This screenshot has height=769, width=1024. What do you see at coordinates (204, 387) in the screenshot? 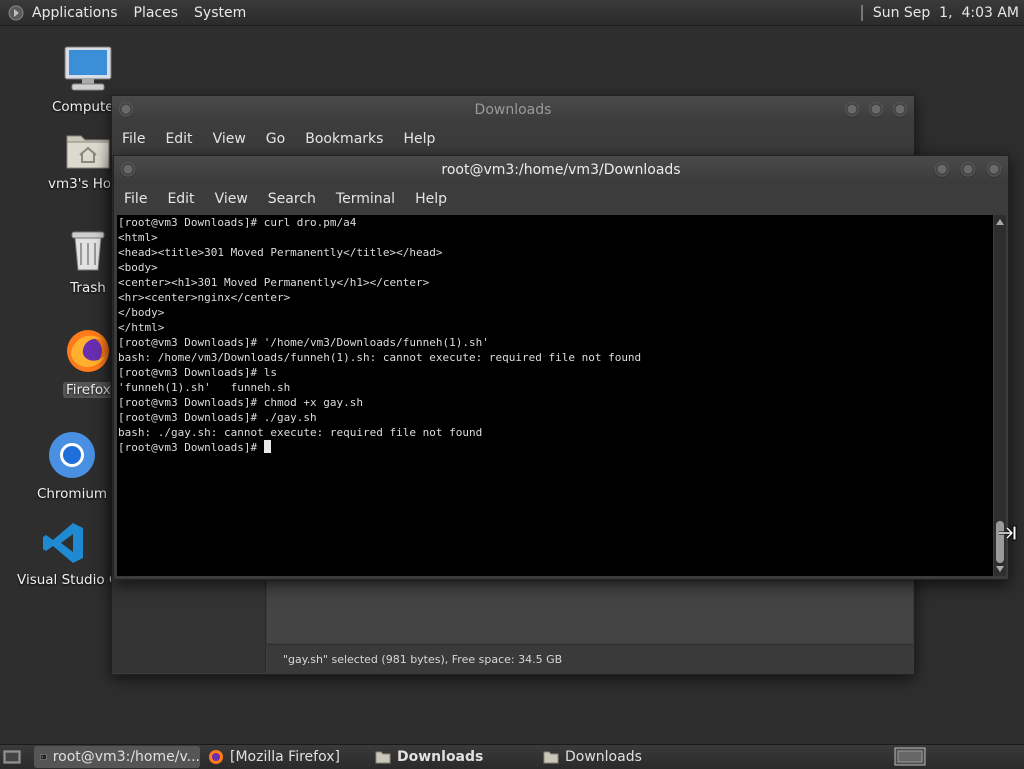
I see `terminal-line: 'funneh(1).sh' funneh.sh` at bounding box center [204, 387].